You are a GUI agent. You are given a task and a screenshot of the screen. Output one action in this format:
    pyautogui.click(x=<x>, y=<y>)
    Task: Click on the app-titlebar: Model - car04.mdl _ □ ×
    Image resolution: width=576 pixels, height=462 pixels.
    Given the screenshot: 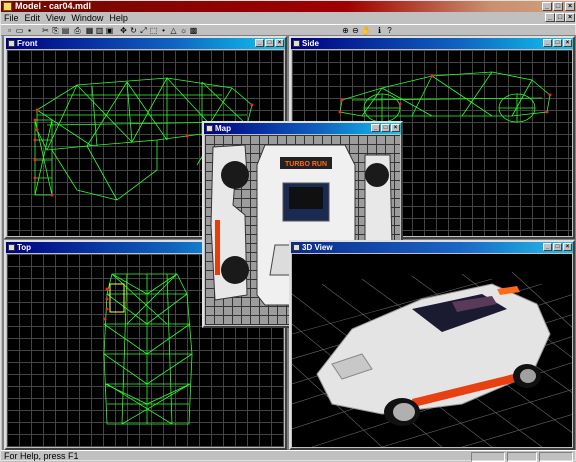 What is the action you would take?
    pyautogui.click(x=288, y=6)
    